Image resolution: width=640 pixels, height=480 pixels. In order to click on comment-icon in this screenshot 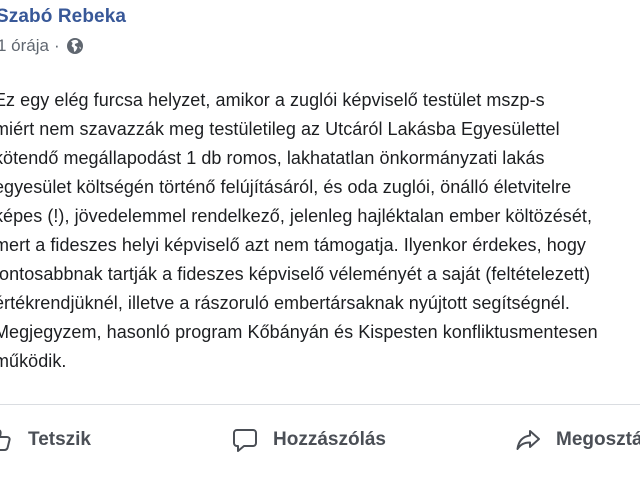, I will do `click(245, 440)`.